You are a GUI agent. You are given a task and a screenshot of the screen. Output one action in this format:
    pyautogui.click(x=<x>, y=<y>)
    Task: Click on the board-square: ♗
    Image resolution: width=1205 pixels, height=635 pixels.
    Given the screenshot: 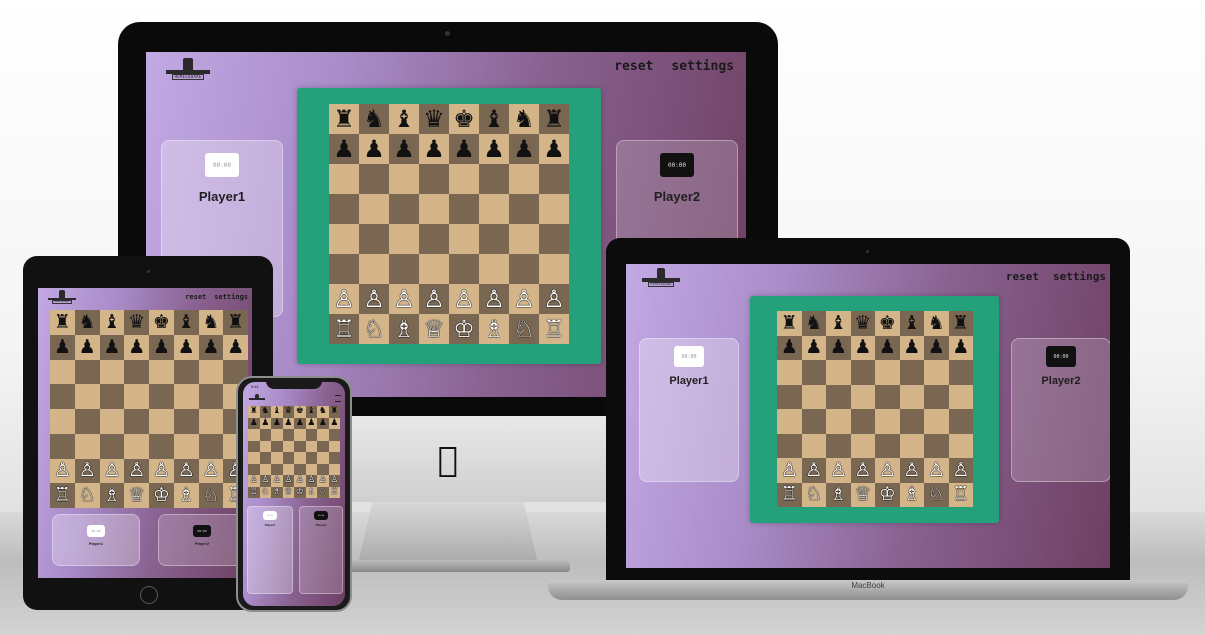 What is the action you would take?
    pyautogui.click(x=404, y=329)
    